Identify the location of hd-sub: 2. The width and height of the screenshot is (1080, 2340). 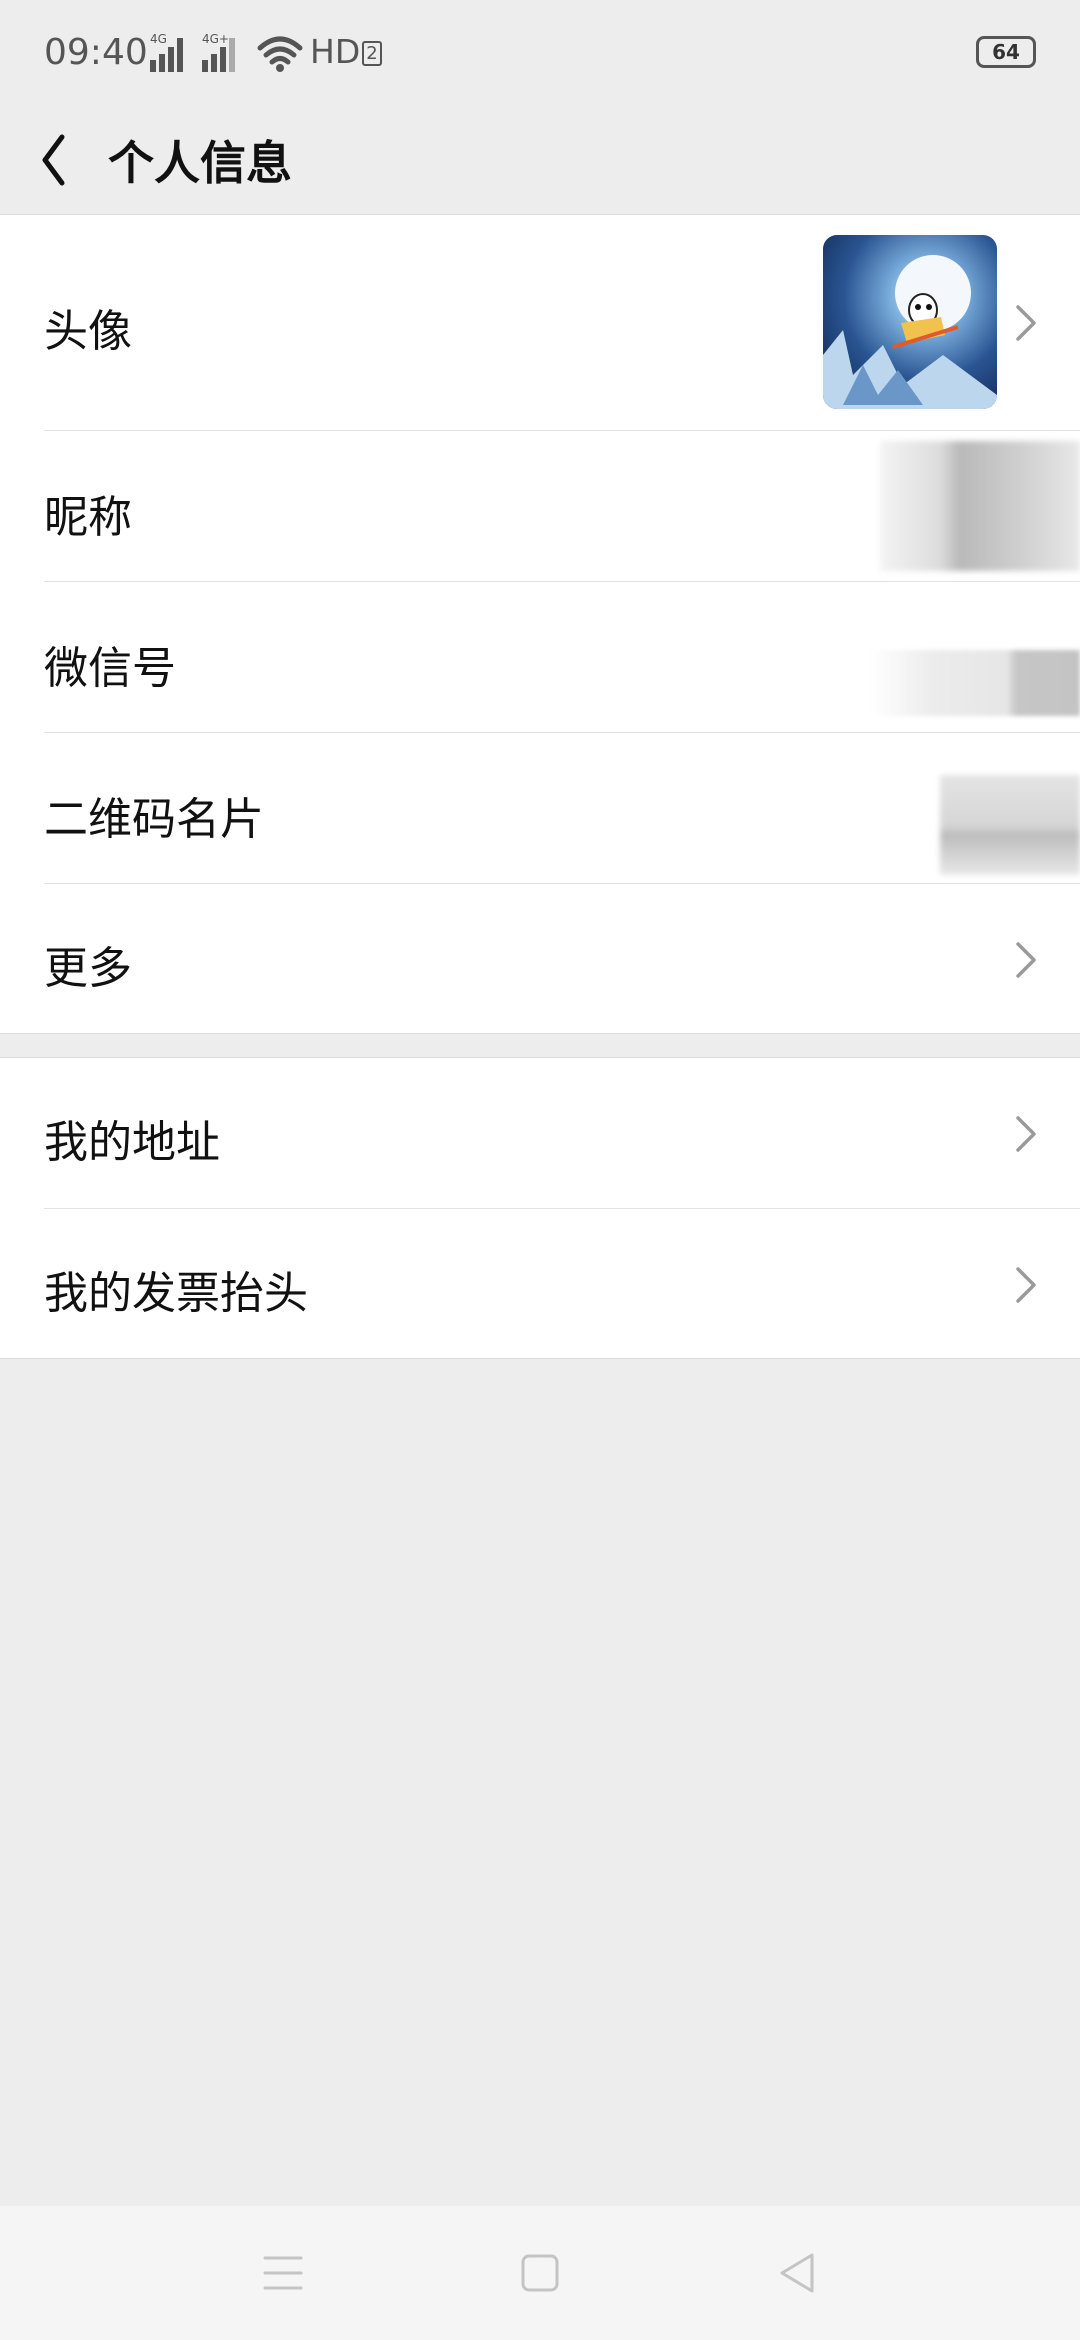
(372, 53).